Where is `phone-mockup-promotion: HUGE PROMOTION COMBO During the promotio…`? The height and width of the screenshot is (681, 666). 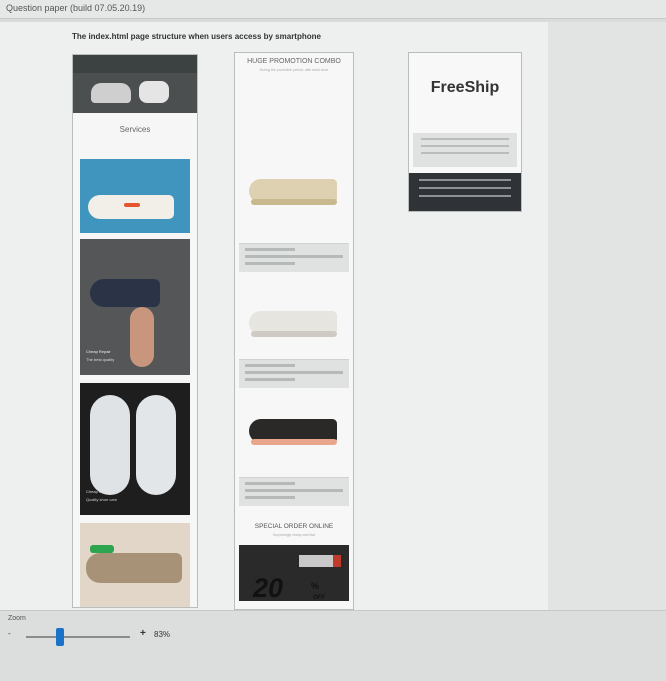 phone-mockup-promotion: HUGE PROMOTION COMBO During the promotio… is located at coordinates (294, 331).